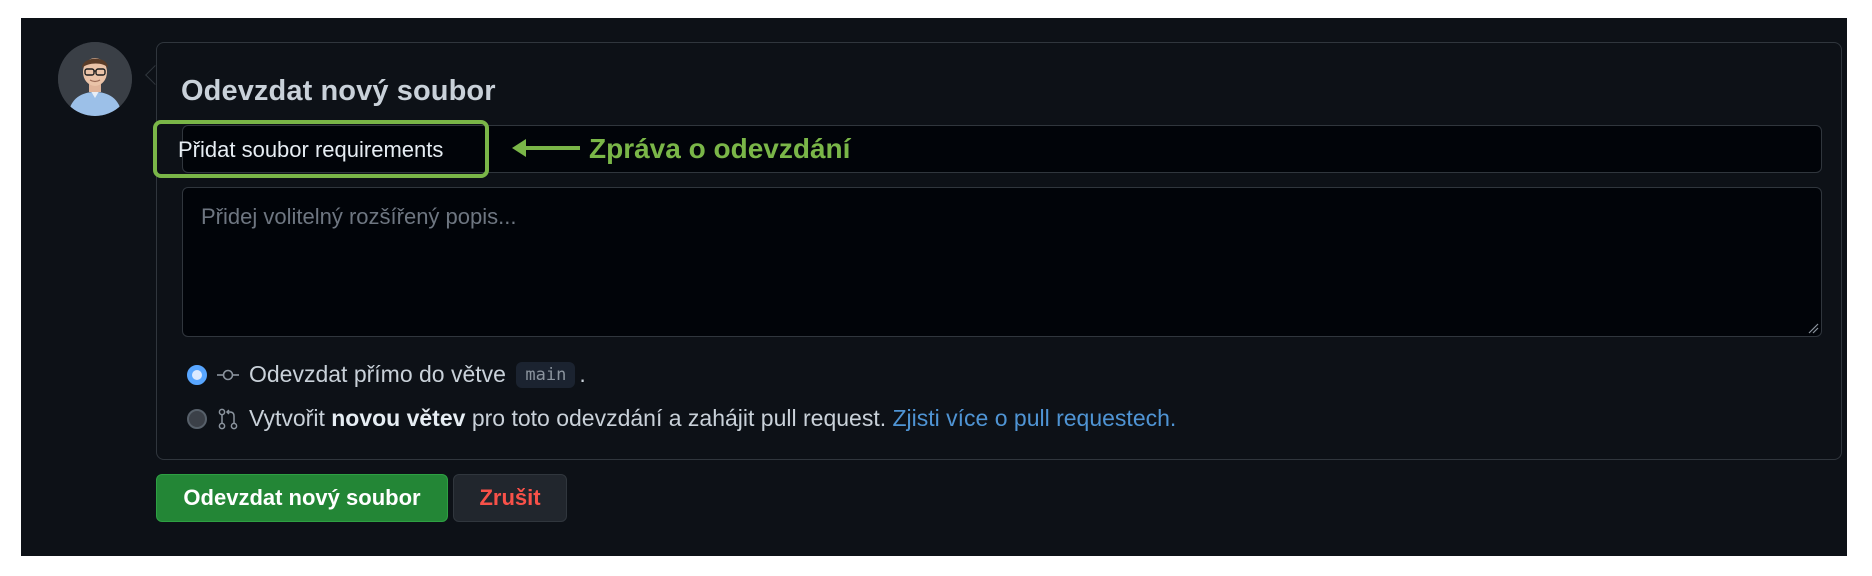  I want to click on option-new-branch-prefix: Vytvořit, so click(287, 418).